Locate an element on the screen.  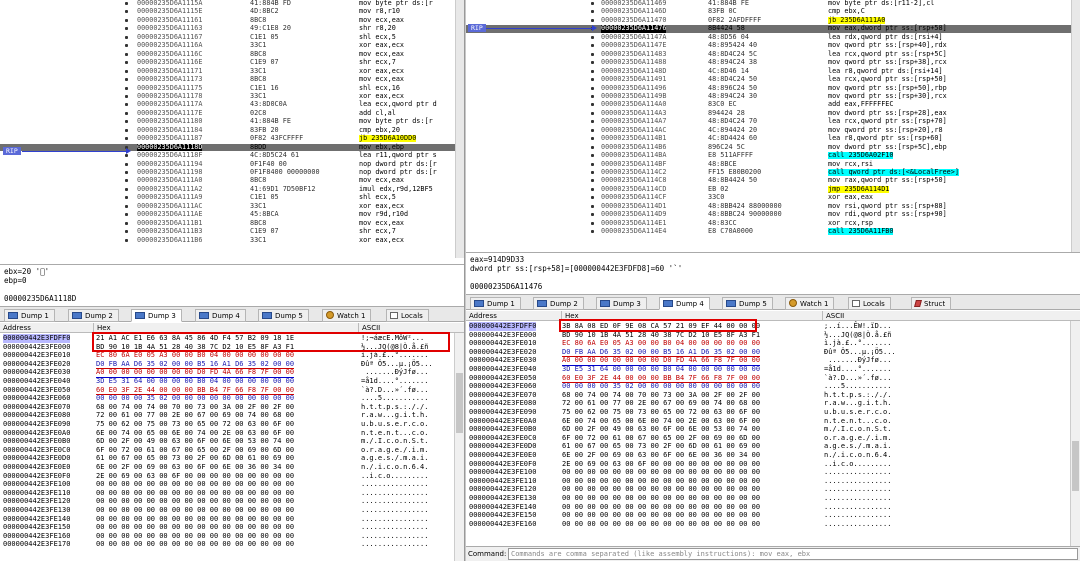
disasm-row: 00000235D6A114CF 33C0 xor eax,eax is located at coordinates (768, 197).